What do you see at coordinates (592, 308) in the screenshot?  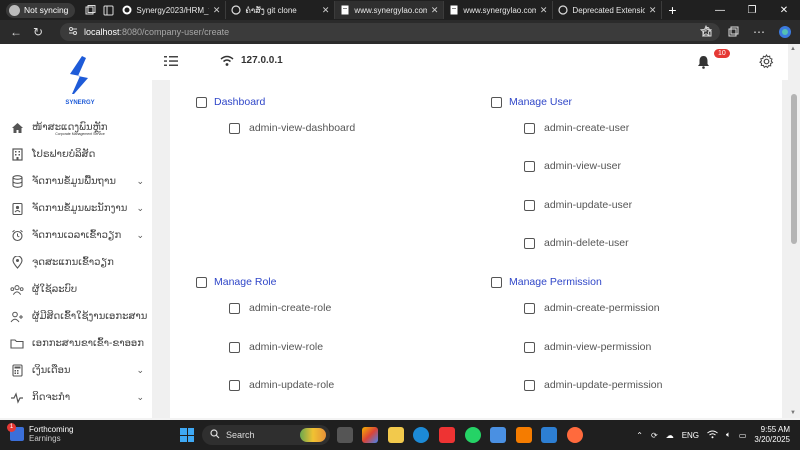 I see `perm-admin-create-permission: admin-create-permission` at bounding box center [592, 308].